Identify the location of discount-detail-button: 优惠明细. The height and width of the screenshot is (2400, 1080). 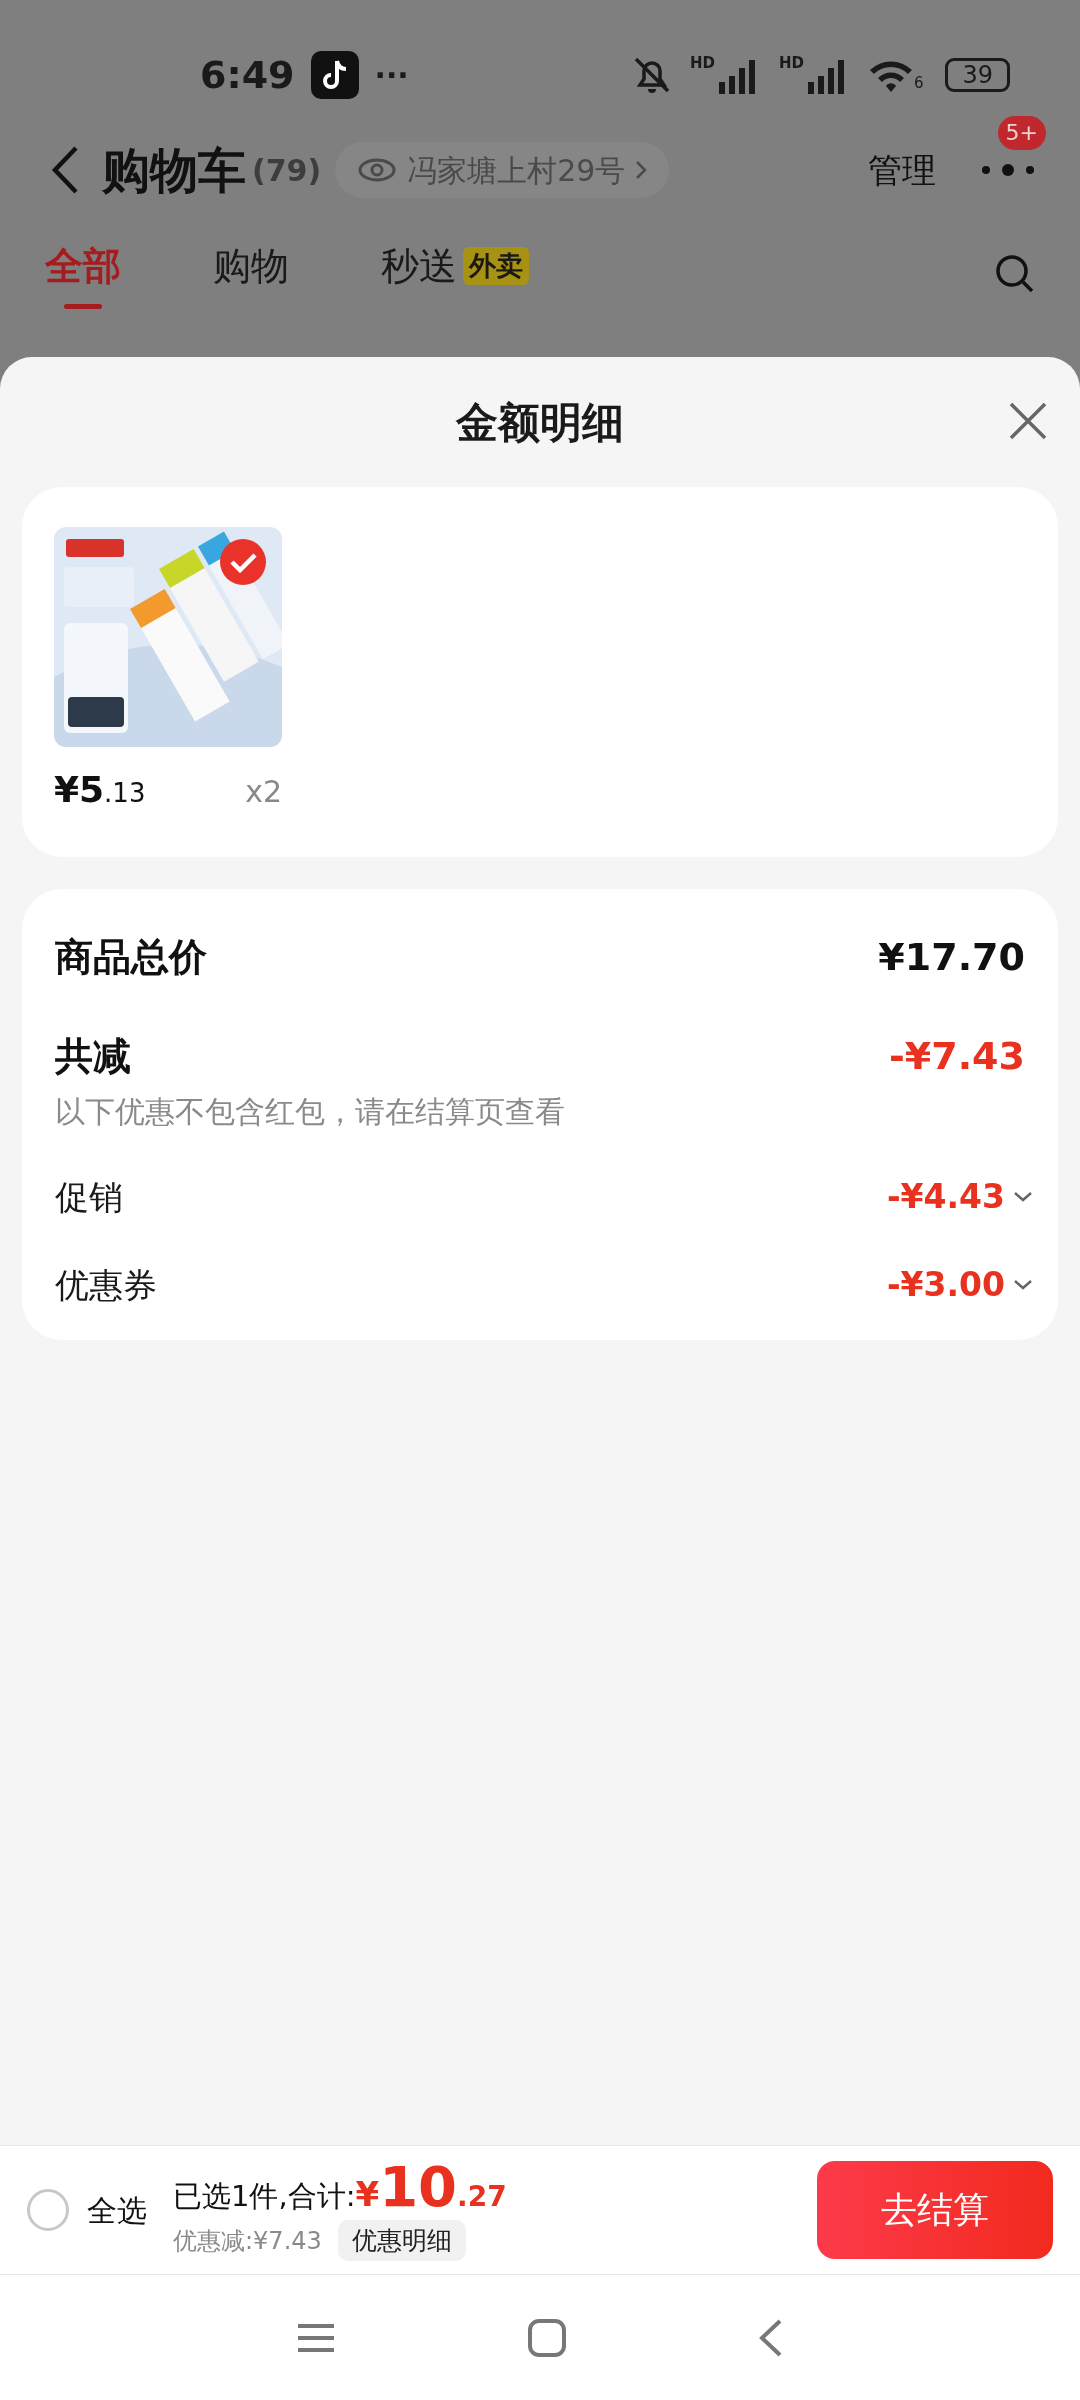
(401, 2240).